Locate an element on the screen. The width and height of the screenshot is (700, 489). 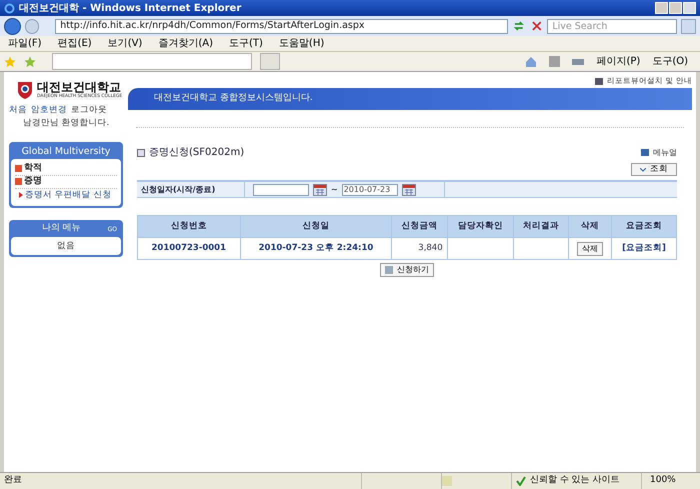
address-field: http://info.hit.ac.kr/nrp4dh/Common/Forms/StartAfterLogin.aspx is located at coordinates (281, 26).